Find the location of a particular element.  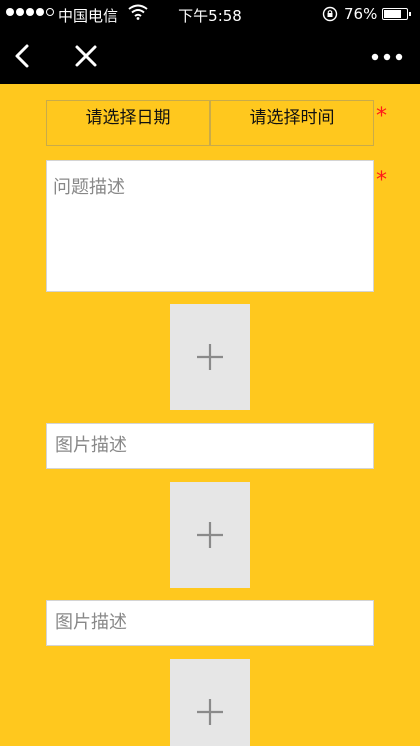

problem-description-field: 问题描述 is located at coordinates (210, 226).